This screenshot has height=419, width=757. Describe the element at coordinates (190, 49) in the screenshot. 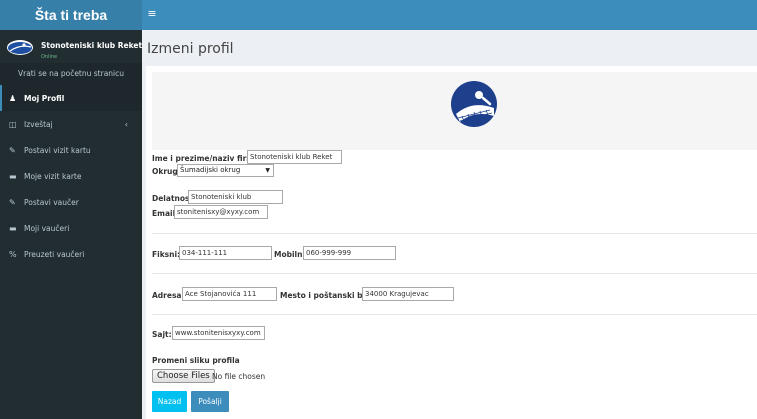

I see `page-title: Izmeni profil` at that location.